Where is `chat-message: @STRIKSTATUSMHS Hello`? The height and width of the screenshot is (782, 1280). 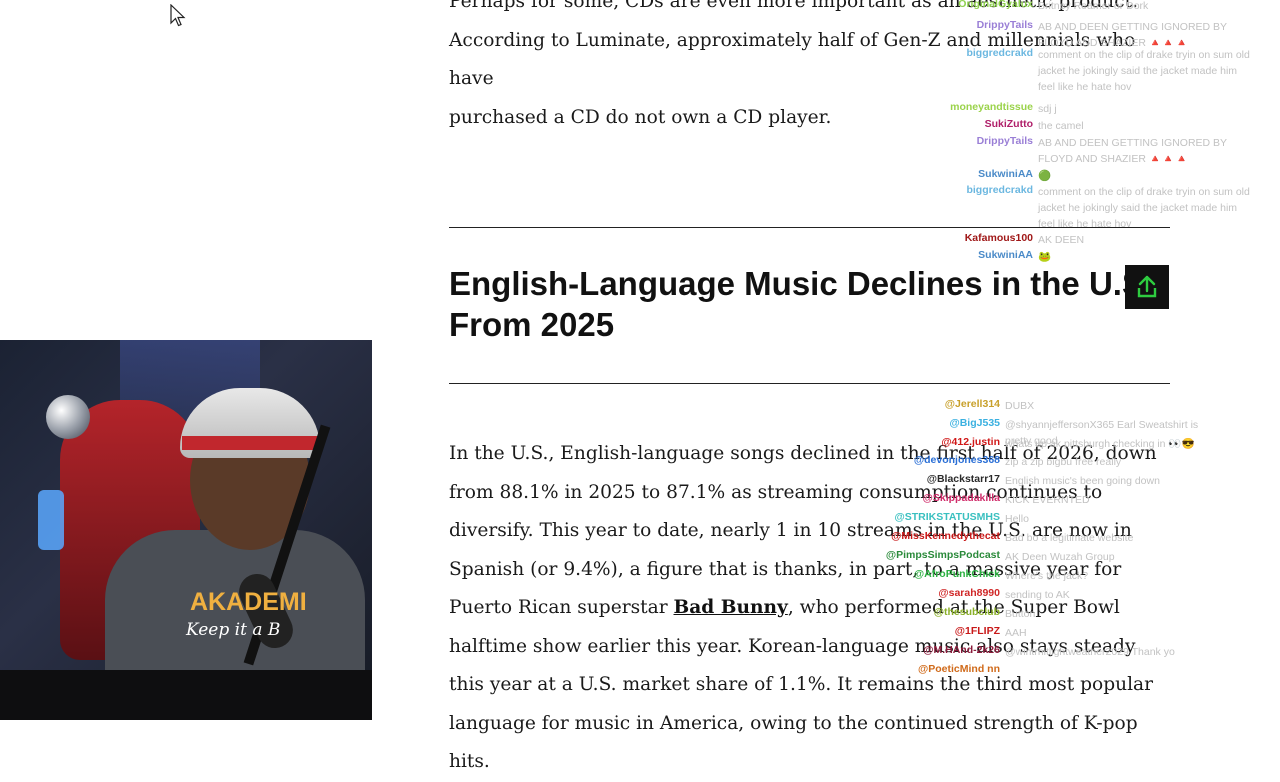 chat-message: @STRIKSTATUSMHS Hello is located at coordinates (1050, 519).